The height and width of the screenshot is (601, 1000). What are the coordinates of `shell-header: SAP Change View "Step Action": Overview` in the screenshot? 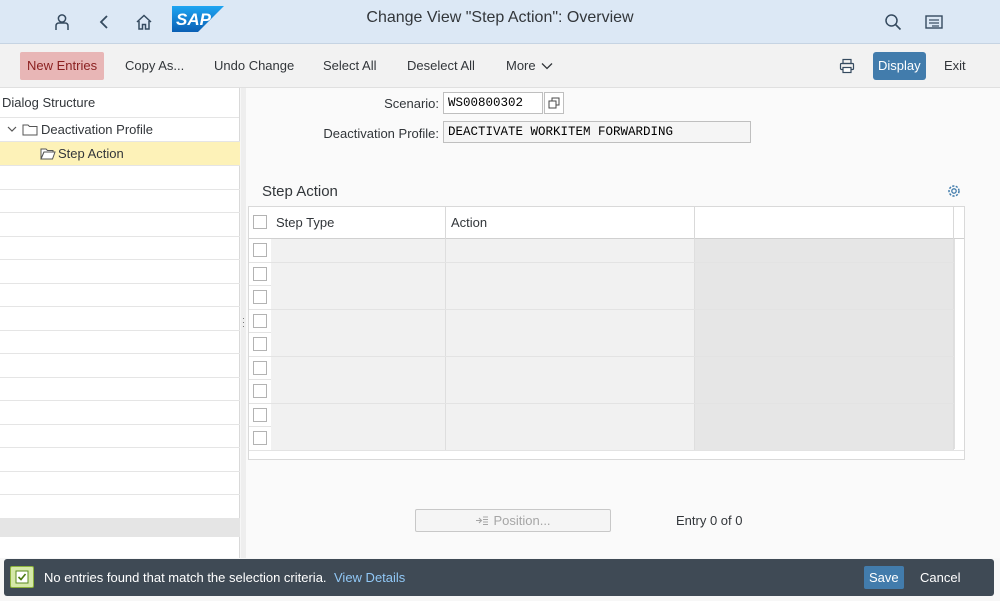 It's located at (500, 22).